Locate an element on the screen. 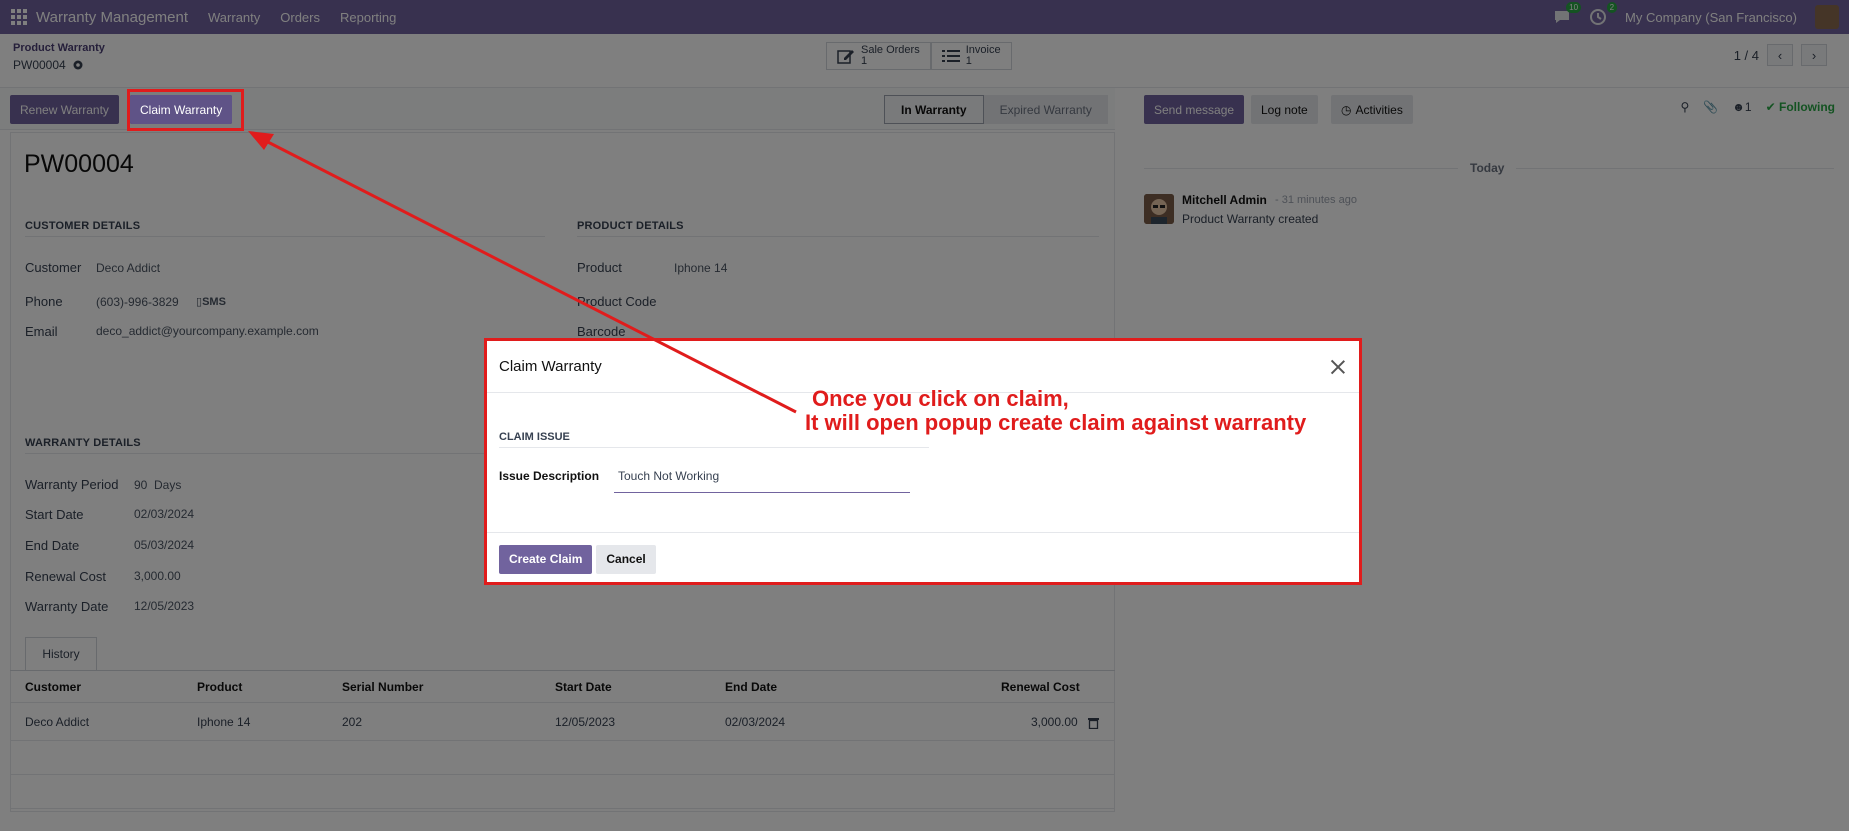 The image size is (1849, 831). dialog-title: Claim Warranty is located at coordinates (550, 366).